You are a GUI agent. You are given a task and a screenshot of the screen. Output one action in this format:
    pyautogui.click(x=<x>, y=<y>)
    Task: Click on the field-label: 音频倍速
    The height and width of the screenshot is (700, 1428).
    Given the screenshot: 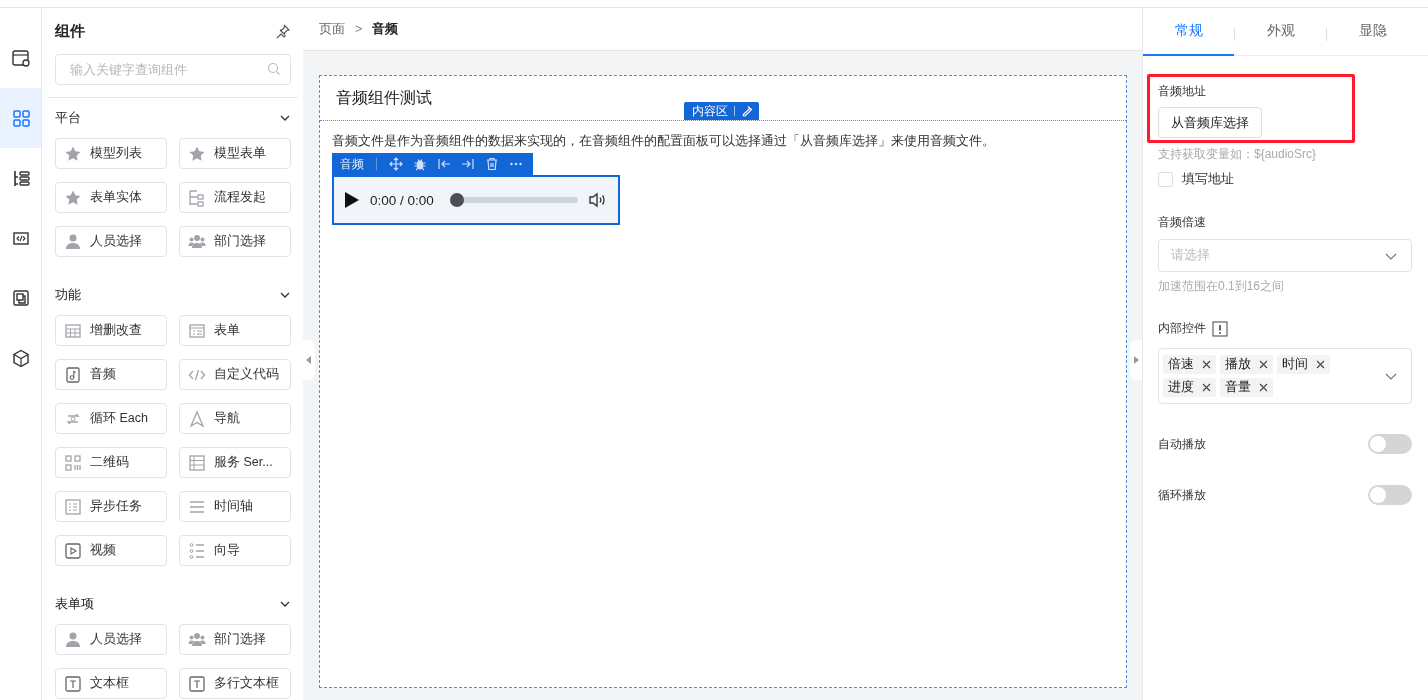 What is the action you would take?
    pyautogui.click(x=1182, y=222)
    